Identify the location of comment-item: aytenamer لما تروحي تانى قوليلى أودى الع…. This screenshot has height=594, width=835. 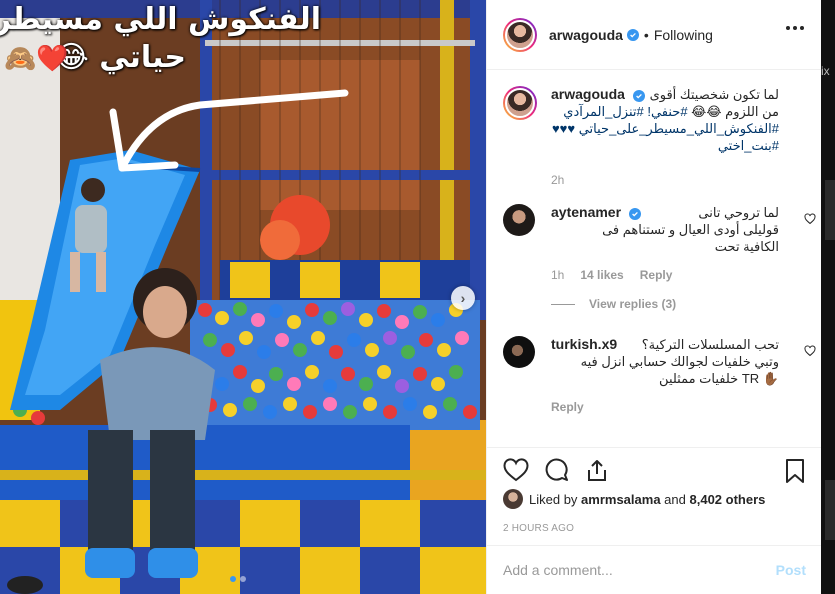
(659, 269).